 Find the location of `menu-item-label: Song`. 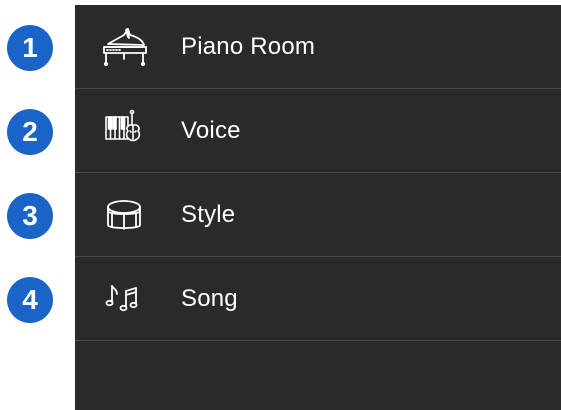

menu-item-label: Song is located at coordinates (209, 298).